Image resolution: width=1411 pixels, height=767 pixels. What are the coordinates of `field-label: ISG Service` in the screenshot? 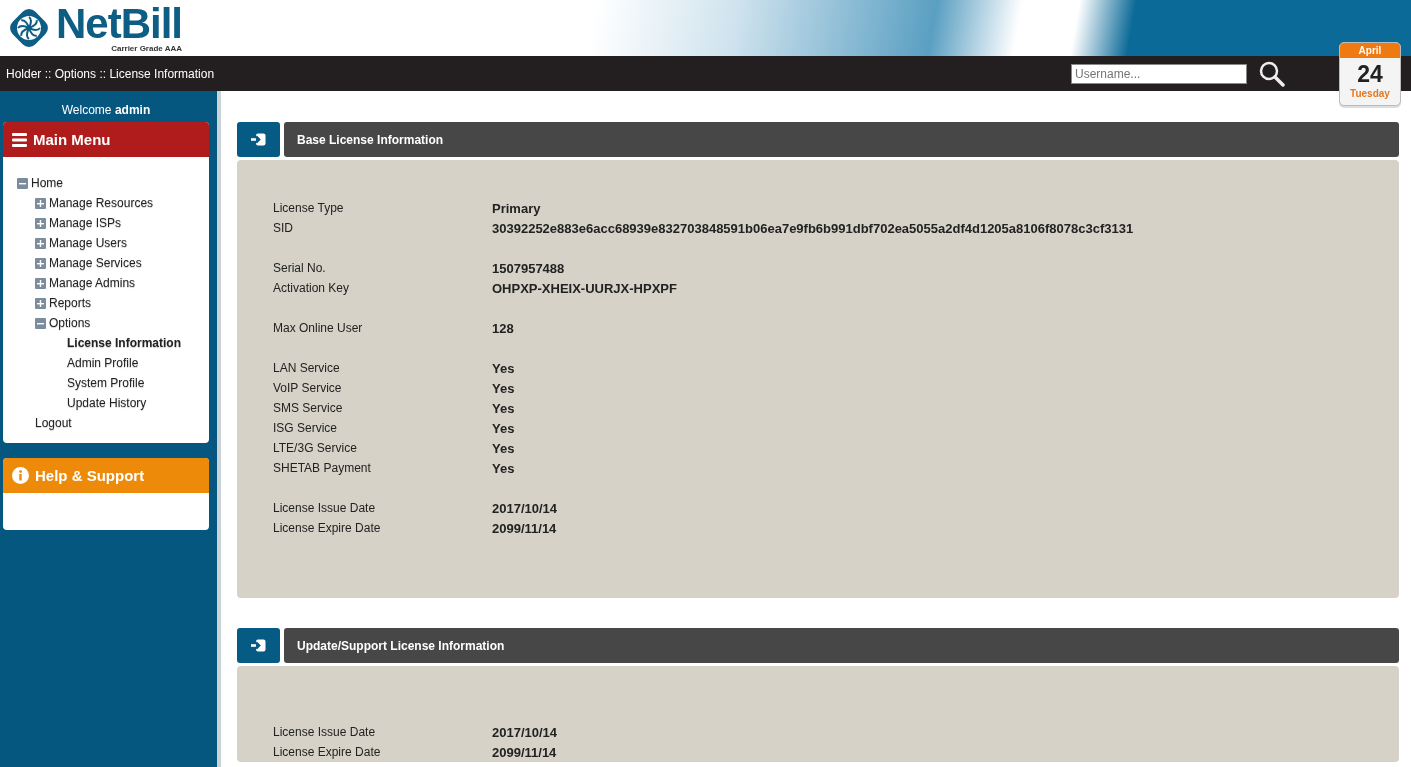 It's located at (306, 428).